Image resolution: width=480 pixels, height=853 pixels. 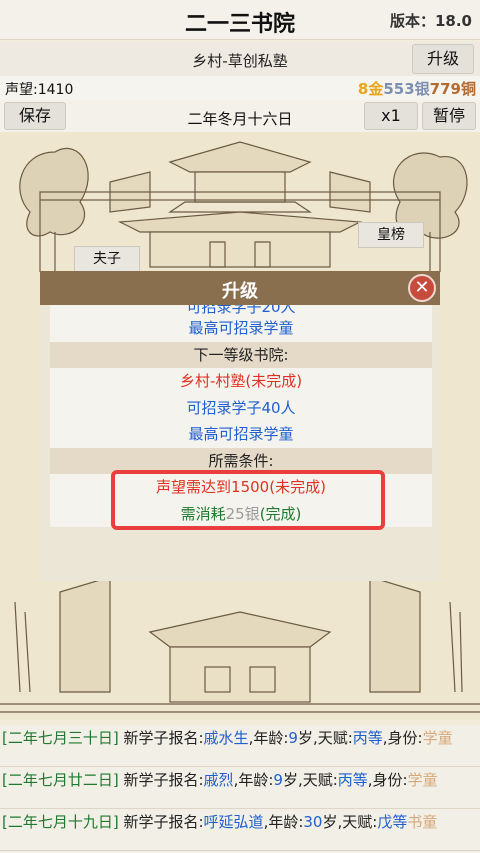 I want to click on dialog-row: 可招录学子20人, so click(x=241, y=310).